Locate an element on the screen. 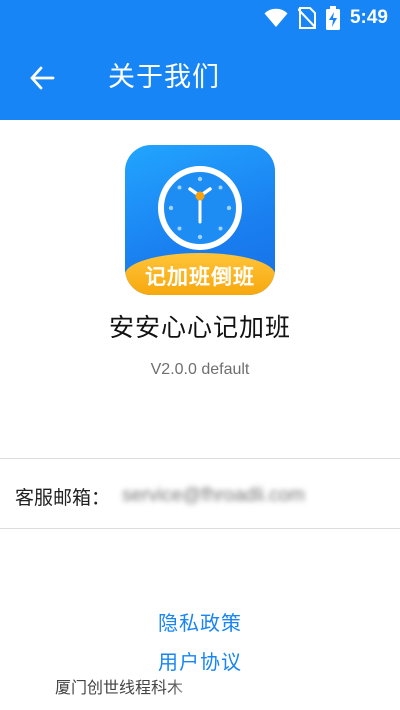  logo-banner-text: 记加班倒班 is located at coordinates (200, 277).